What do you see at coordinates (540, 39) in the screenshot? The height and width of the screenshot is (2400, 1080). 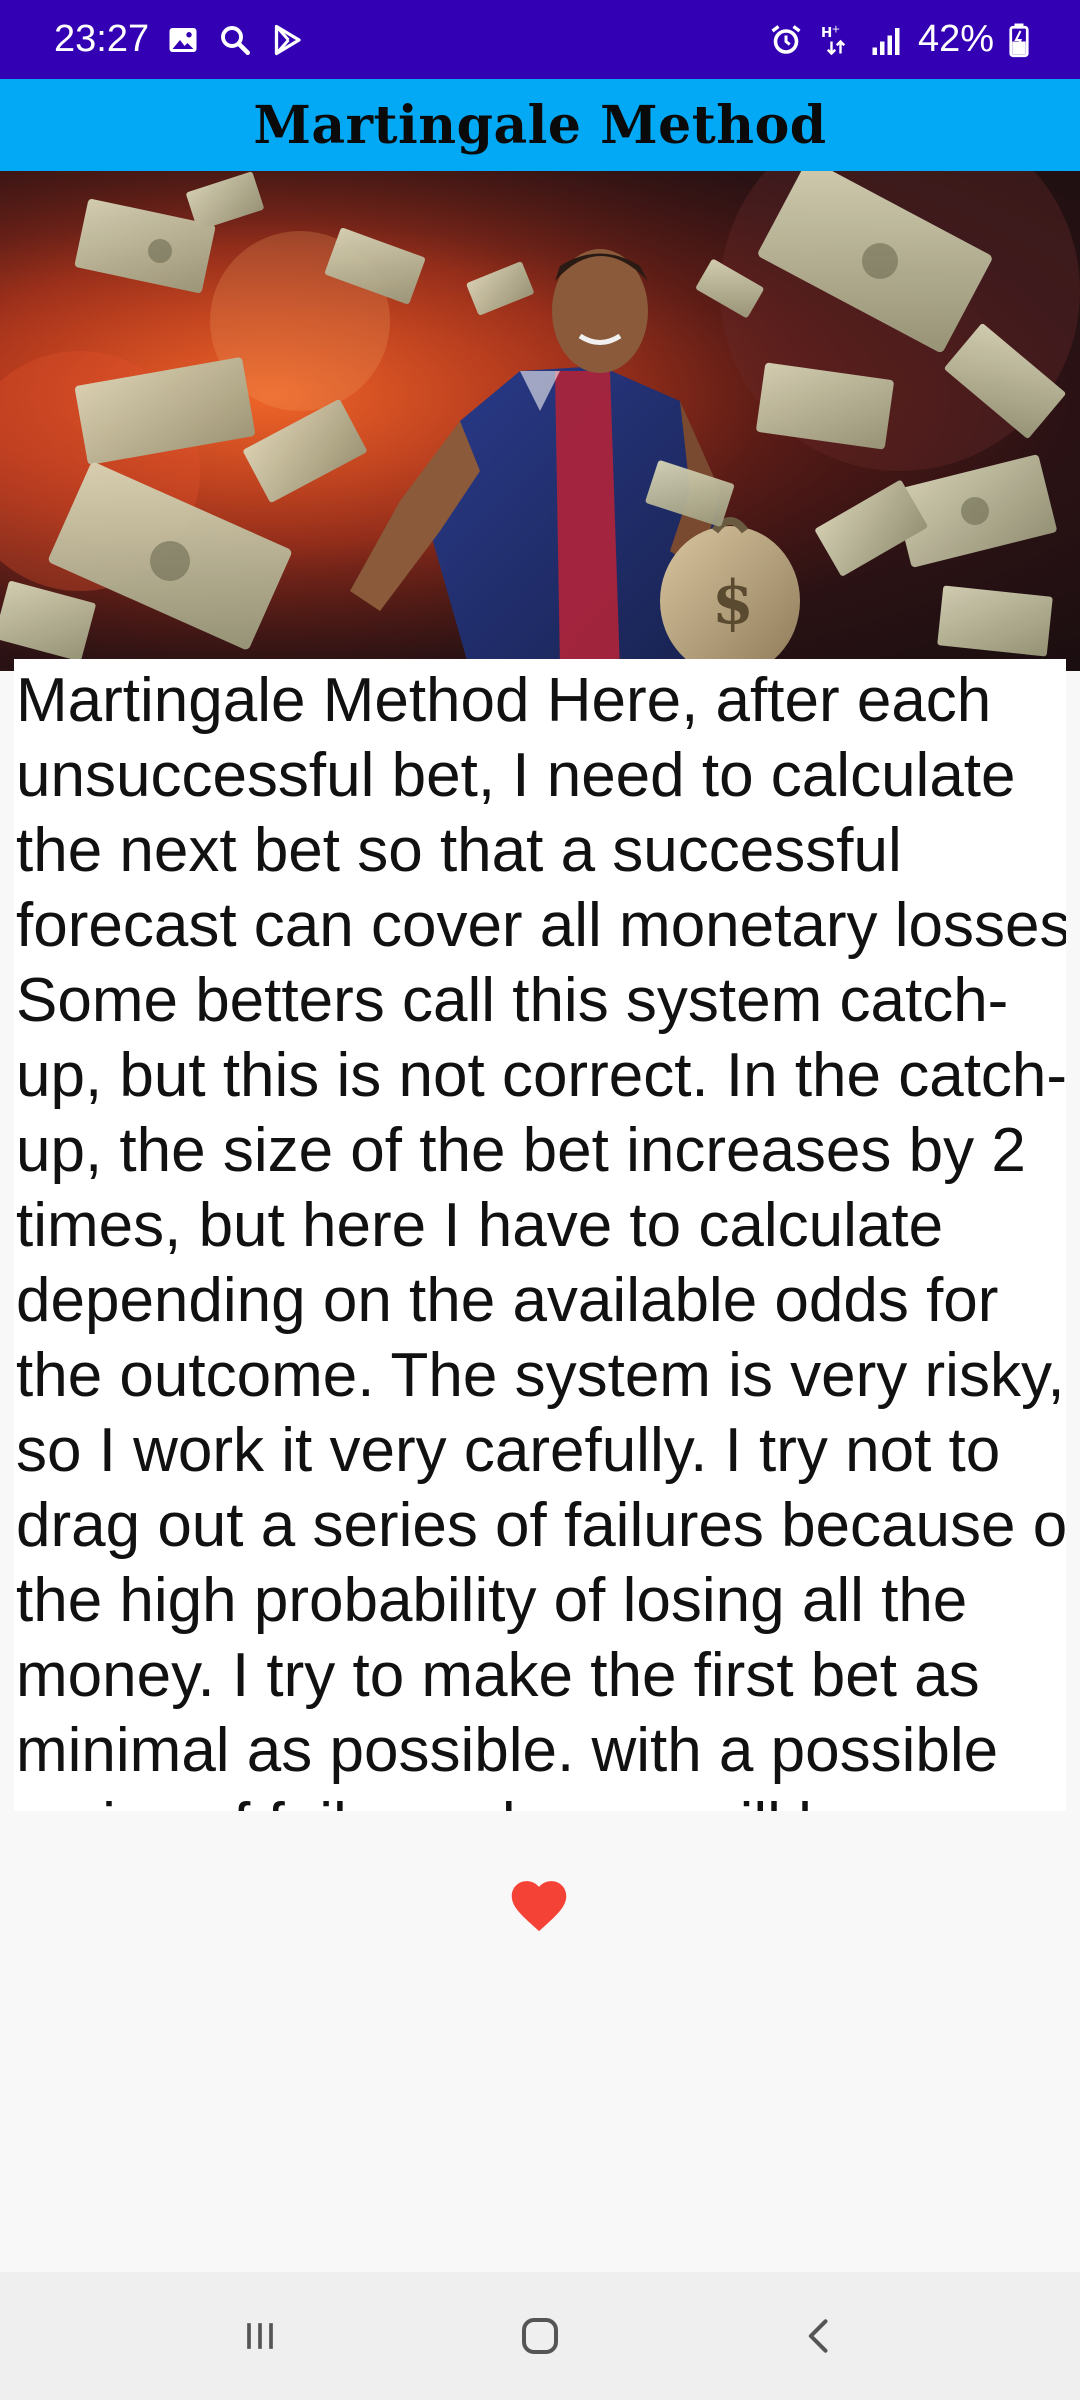 I see `status-bar: 23:27 H + 42%` at bounding box center [540, 39].